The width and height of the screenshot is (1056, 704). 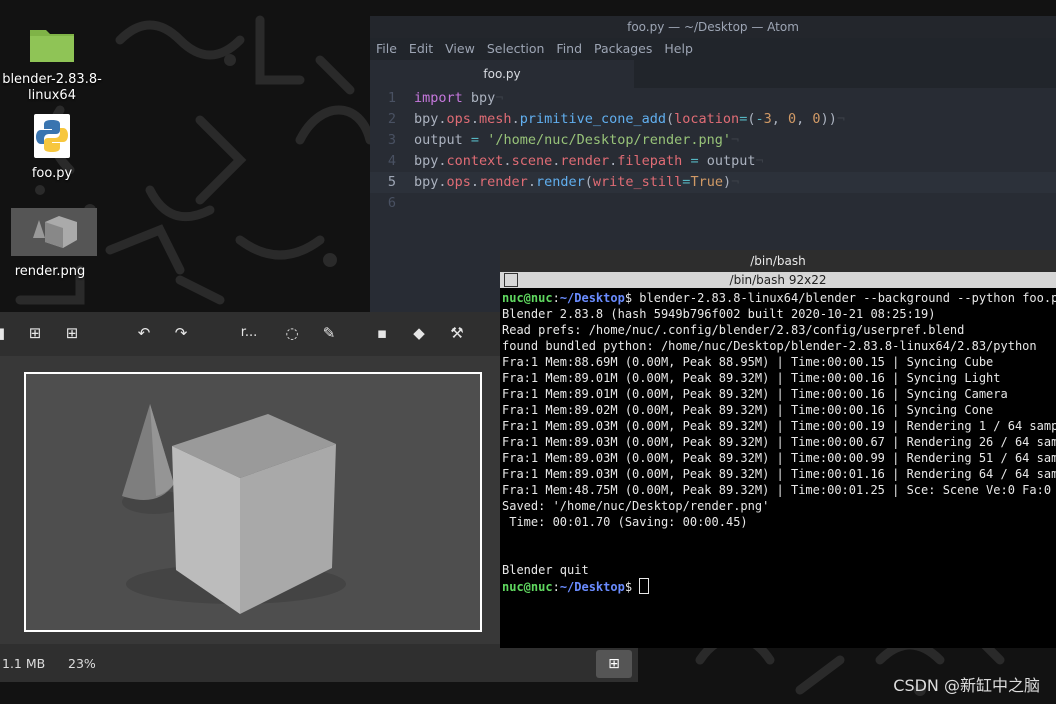 What do you see at coordinates (778, 261) in the screenshot?
I see `terminal-title: /bin/bash` at bounding box center [778, 261].